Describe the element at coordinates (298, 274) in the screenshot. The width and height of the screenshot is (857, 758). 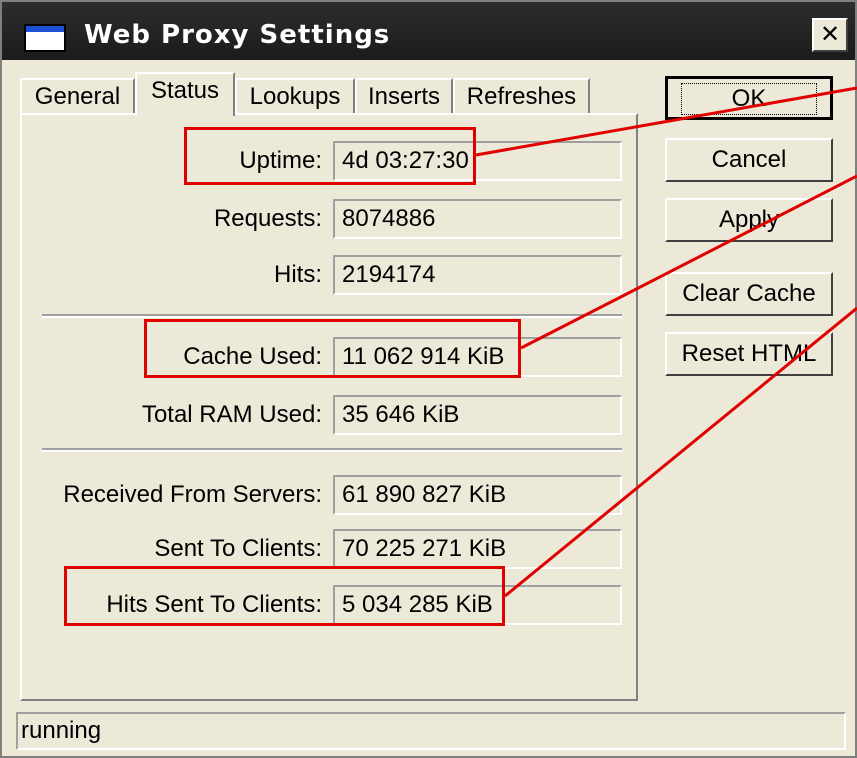
I see `hits-label: Hits:` at that location.